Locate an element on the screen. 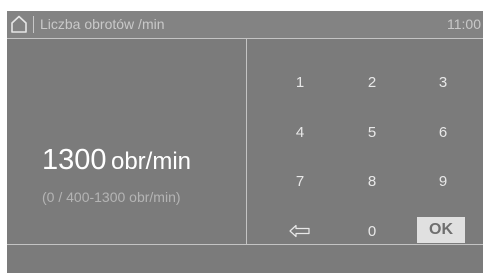 Image resolution: width=483 pixels, height=273 pixels. current-value: 1300 obr/min is located at coordinates (116, 162).